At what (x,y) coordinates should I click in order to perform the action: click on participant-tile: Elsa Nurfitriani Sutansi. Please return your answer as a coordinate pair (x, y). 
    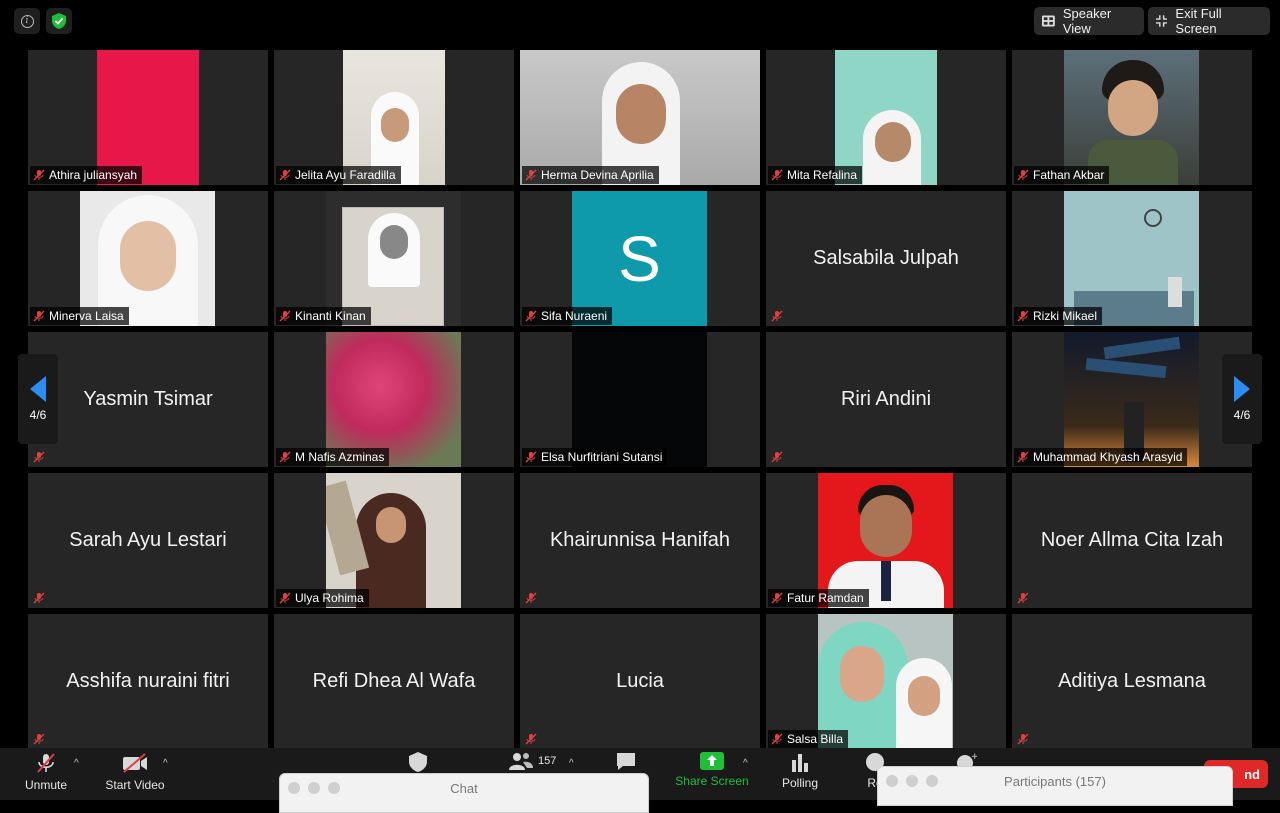
    Looking at the image, I should click on (640, 399).